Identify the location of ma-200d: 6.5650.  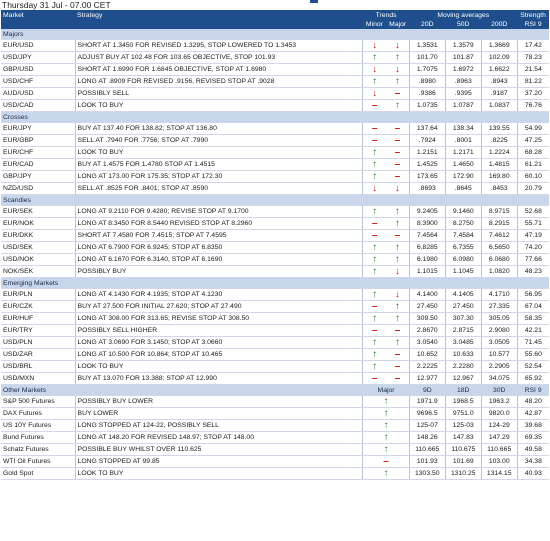
(499, 247).